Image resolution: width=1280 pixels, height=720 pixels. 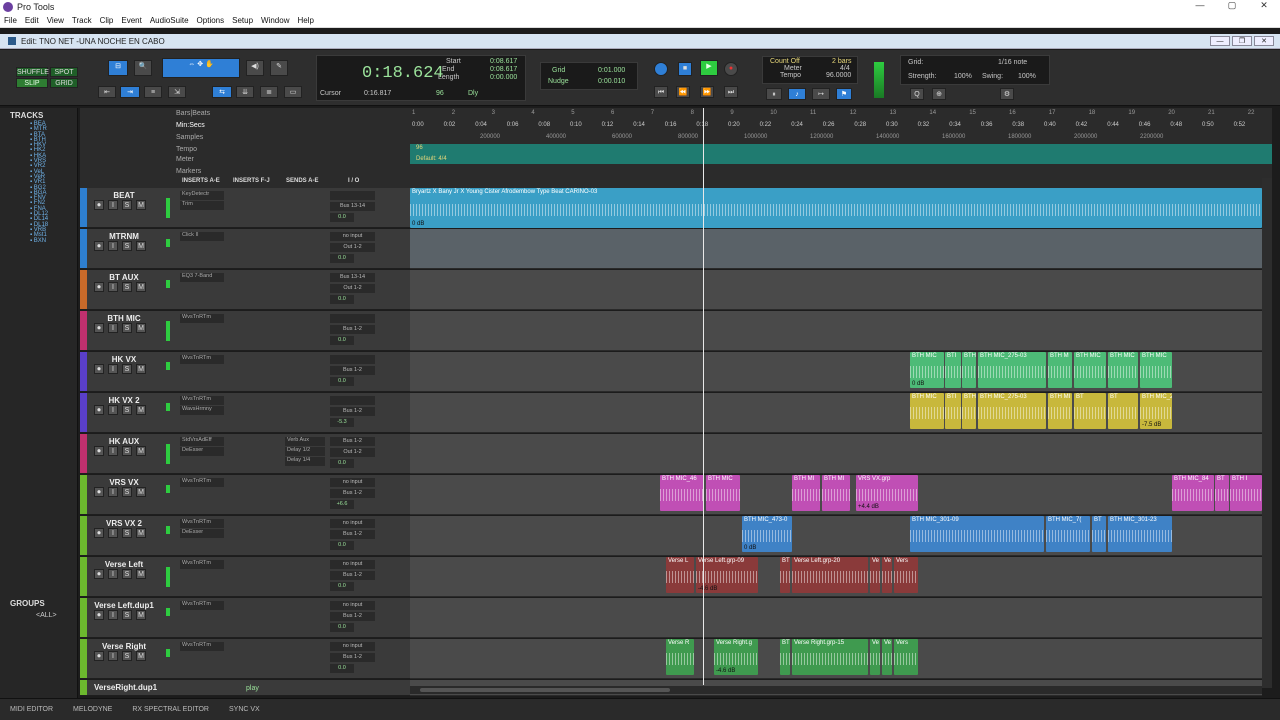 What do you see at coordinates (1264, 41) in the screenshot?
I see `edit-close-button: ✕` at bounding box center [1264, 41].